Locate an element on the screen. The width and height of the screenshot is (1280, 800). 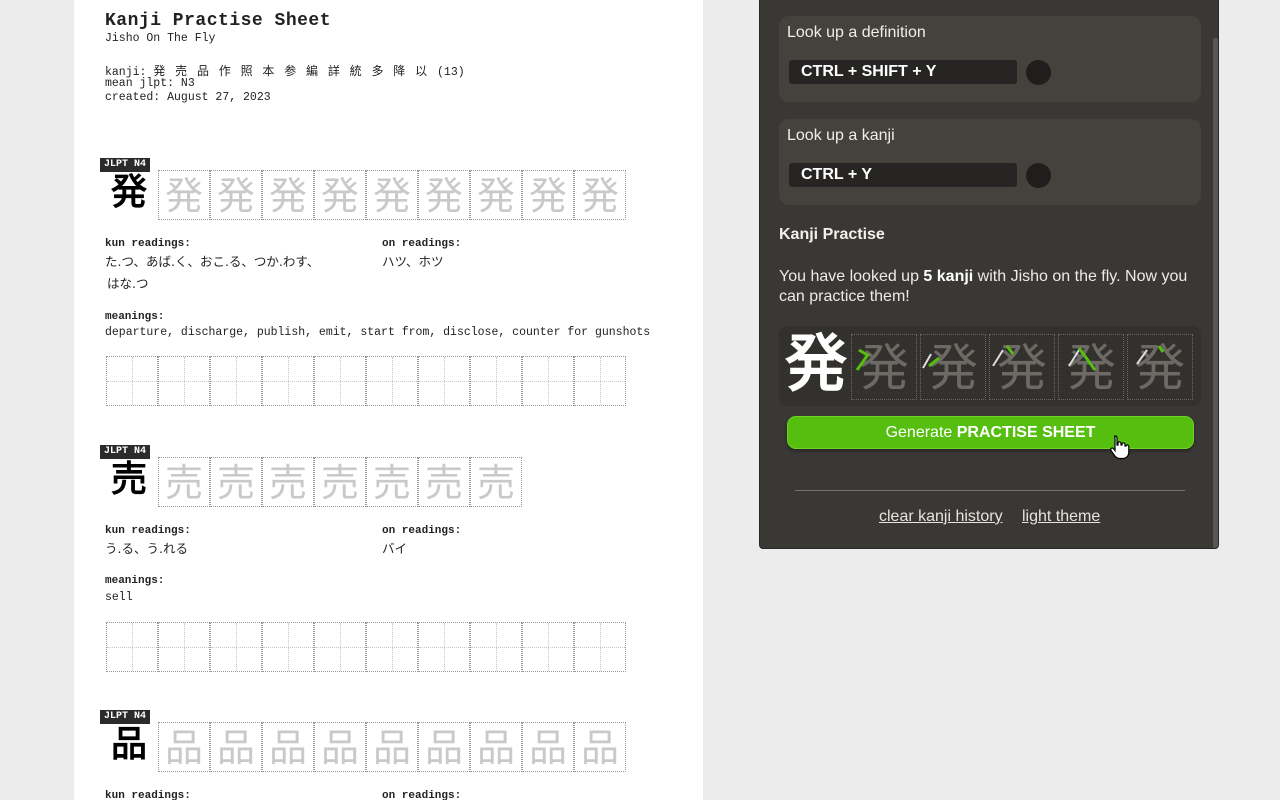
stroke-order-row: 売 売 売 売 売 売 売 is located at coordinates (340, 482).